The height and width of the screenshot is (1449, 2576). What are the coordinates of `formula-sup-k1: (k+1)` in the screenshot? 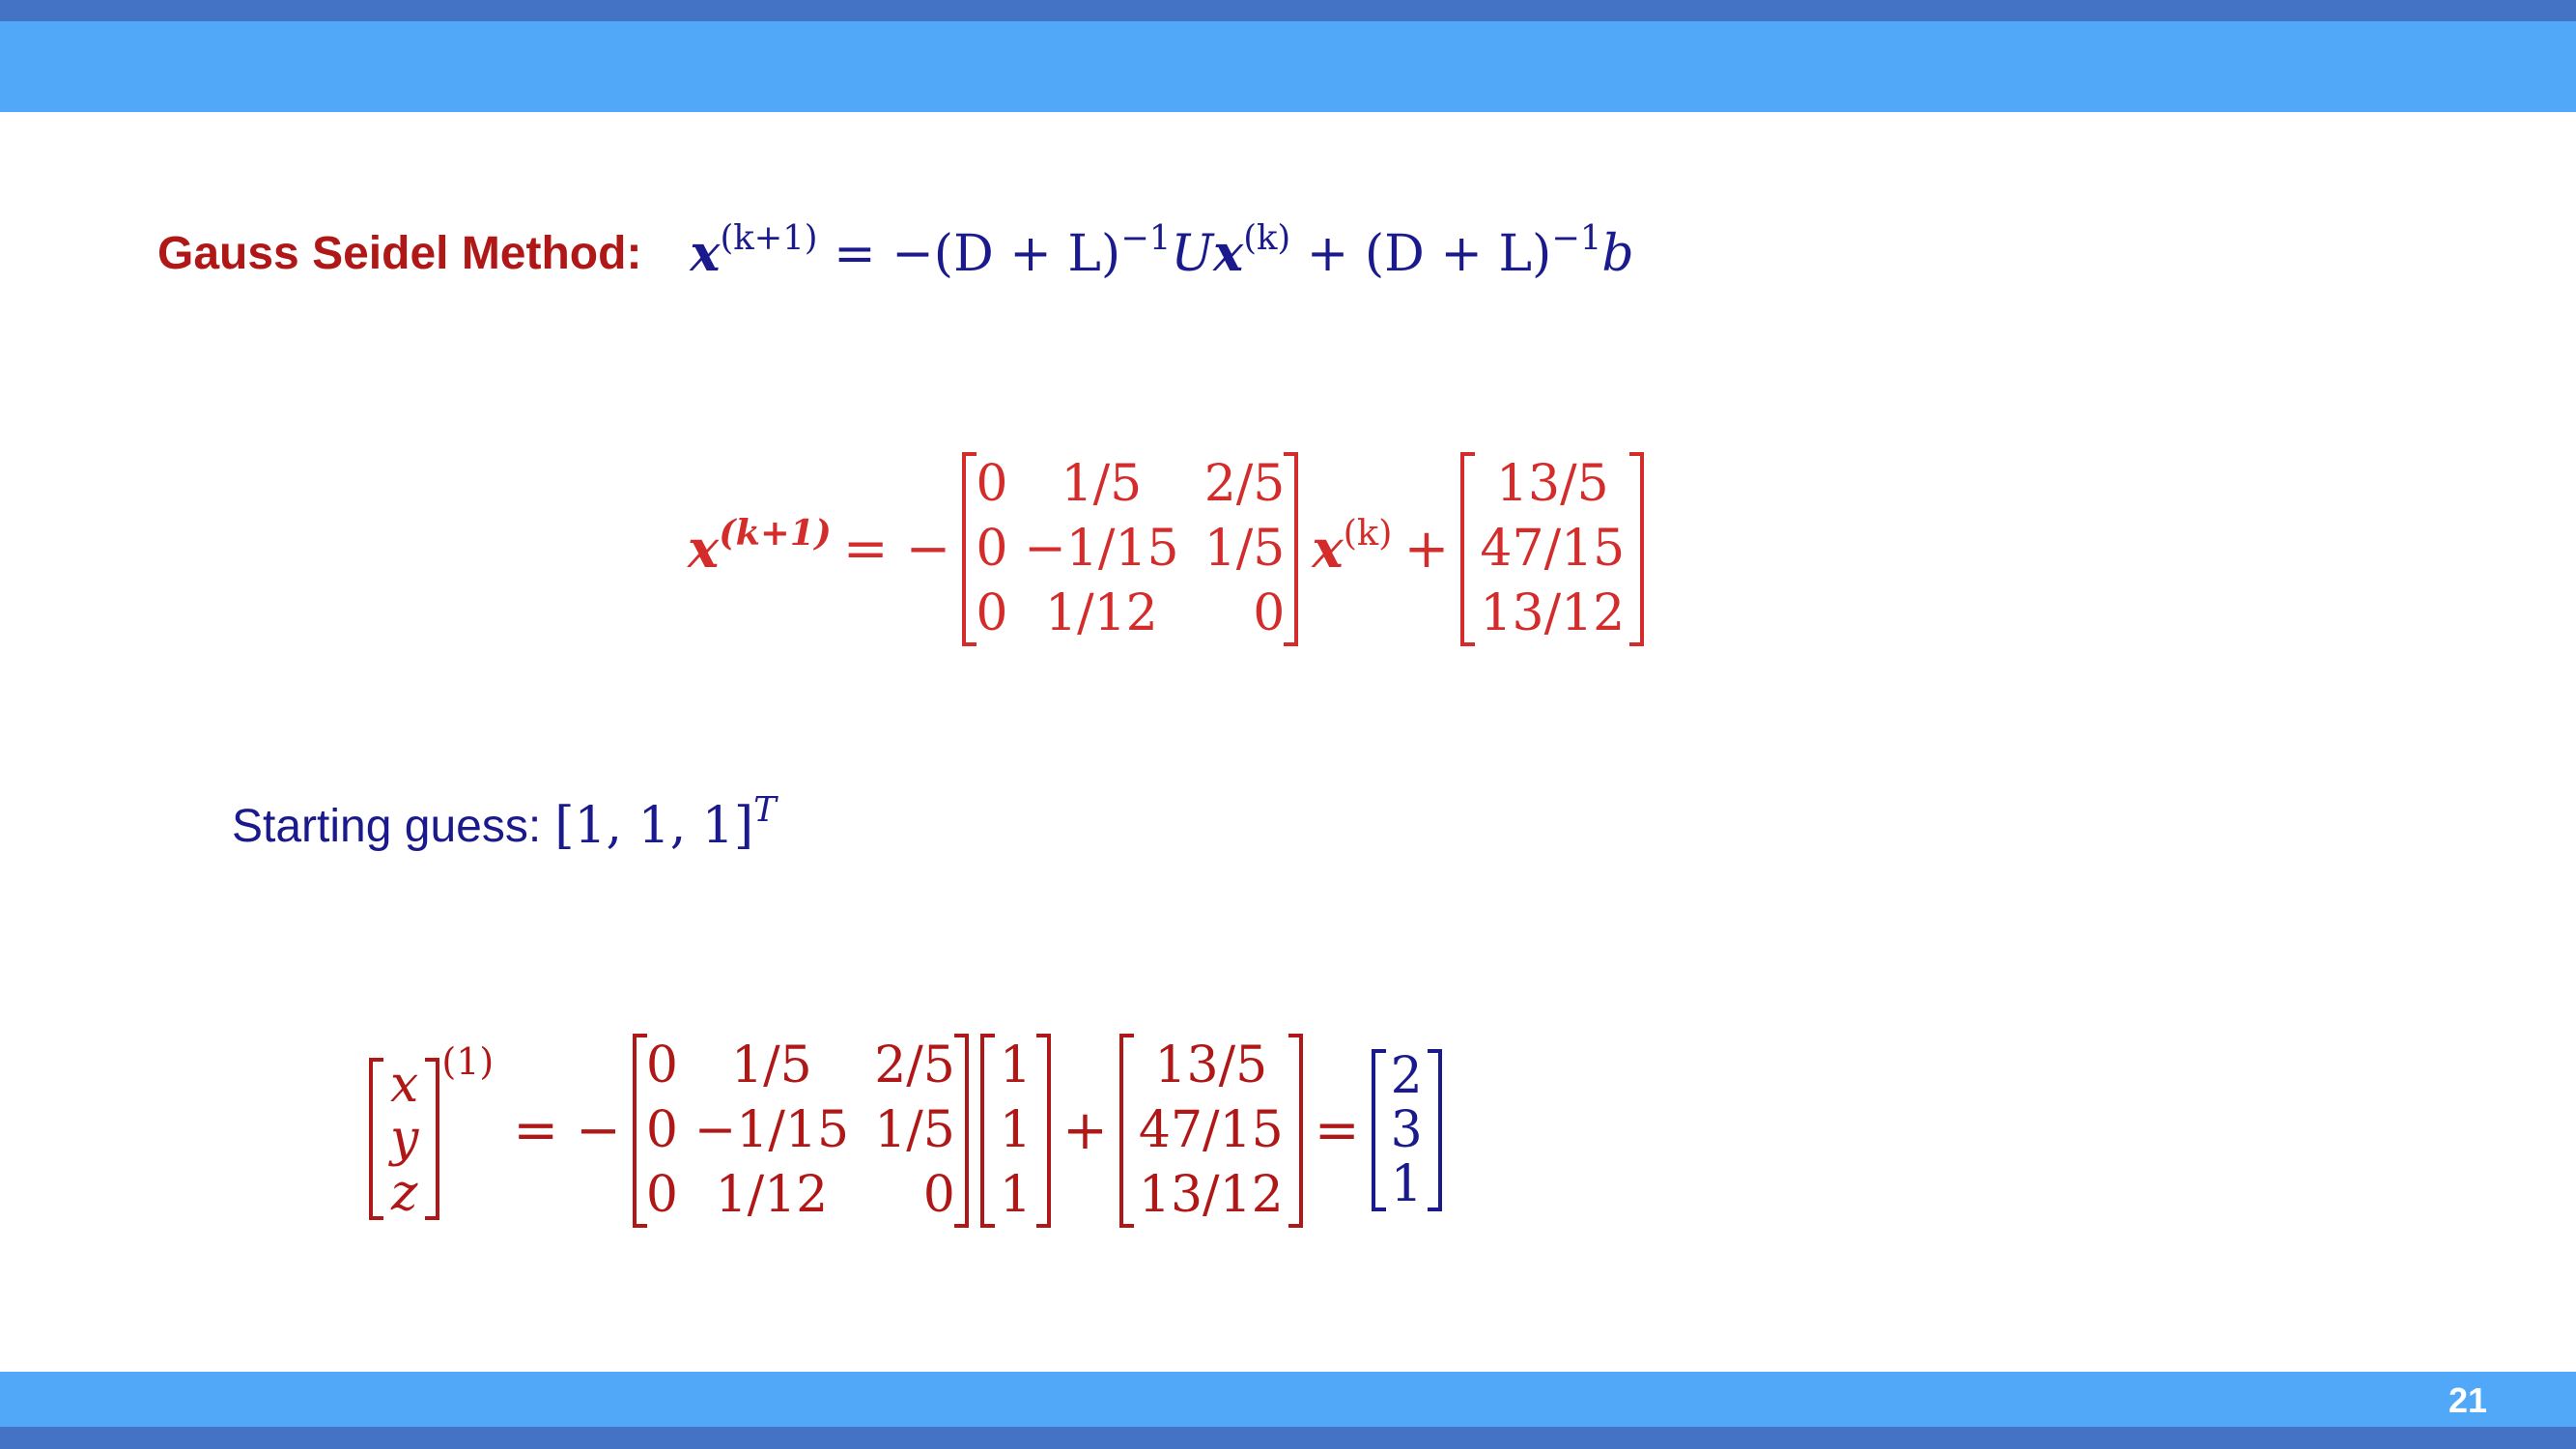 It's located at (769, 237).